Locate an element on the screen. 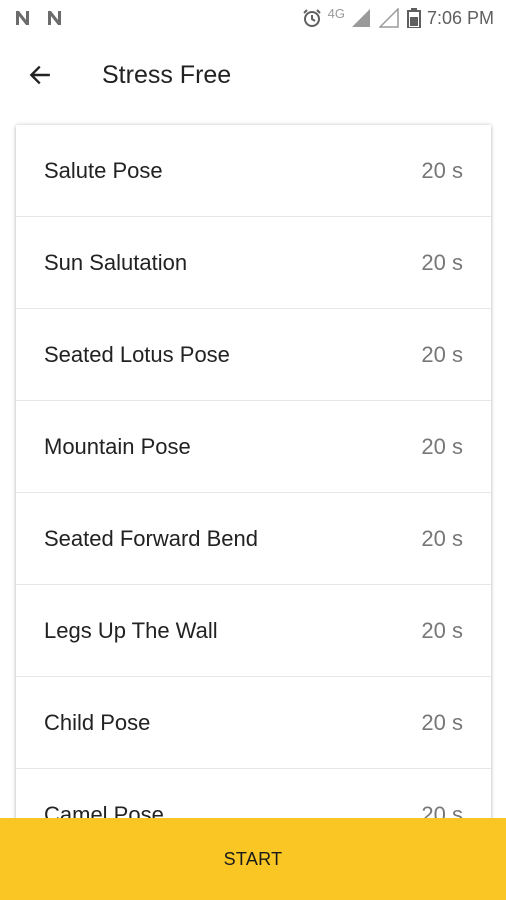 The image size is (506, 900). network-type: 4G is located at coordinates (336, 13).